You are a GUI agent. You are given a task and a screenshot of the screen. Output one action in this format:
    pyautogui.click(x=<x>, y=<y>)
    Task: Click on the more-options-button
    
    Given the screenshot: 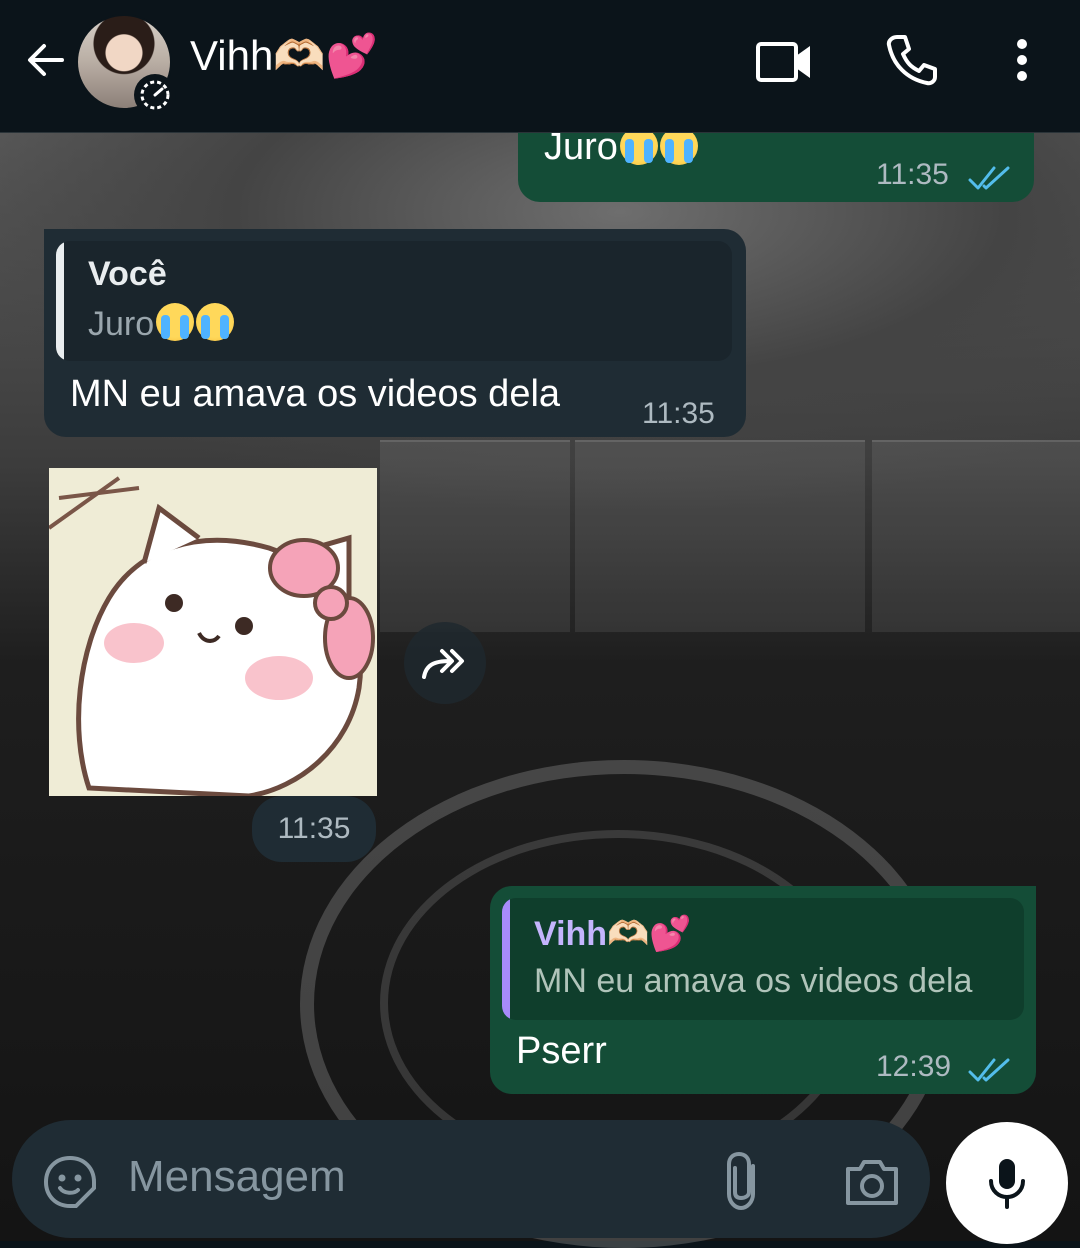 What is the action you would take?
    pyautogui.click(x=1022, y=60)
    